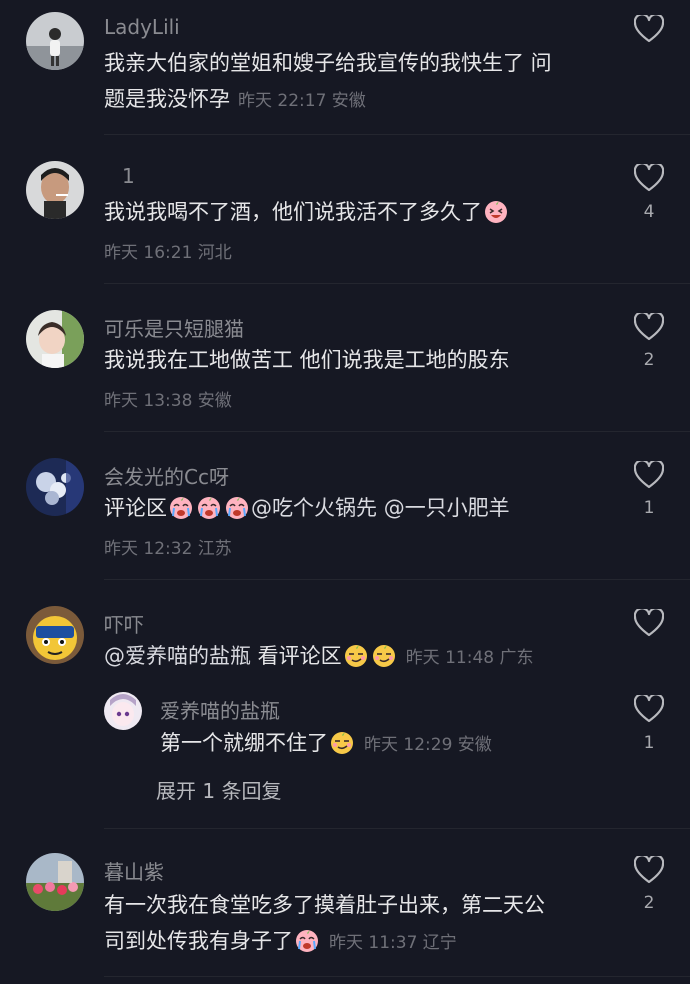  I want to click on comment-username: 可乐是只短腿猫, so click(174, 327).